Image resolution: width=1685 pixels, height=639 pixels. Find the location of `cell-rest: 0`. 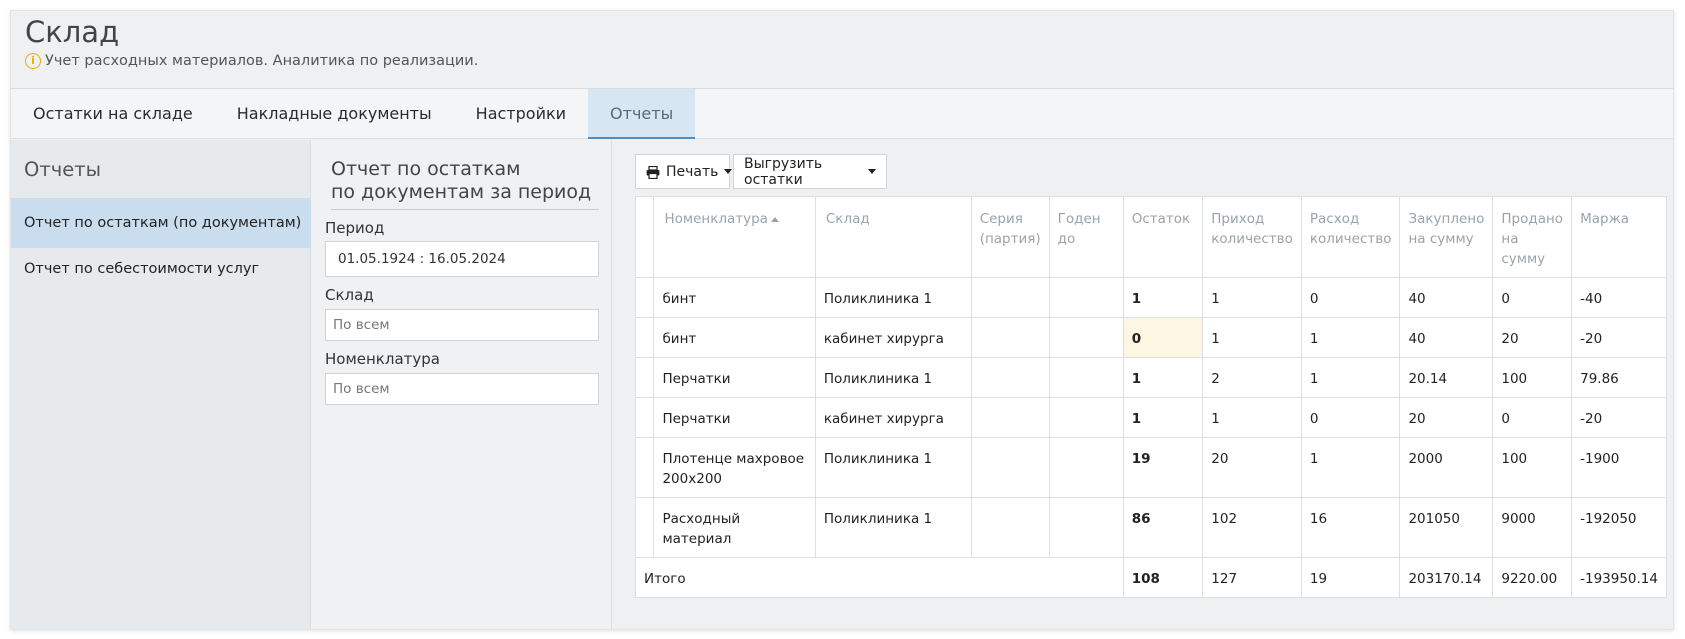

cell-rest: 0 is located at coordinates (1163, 337).